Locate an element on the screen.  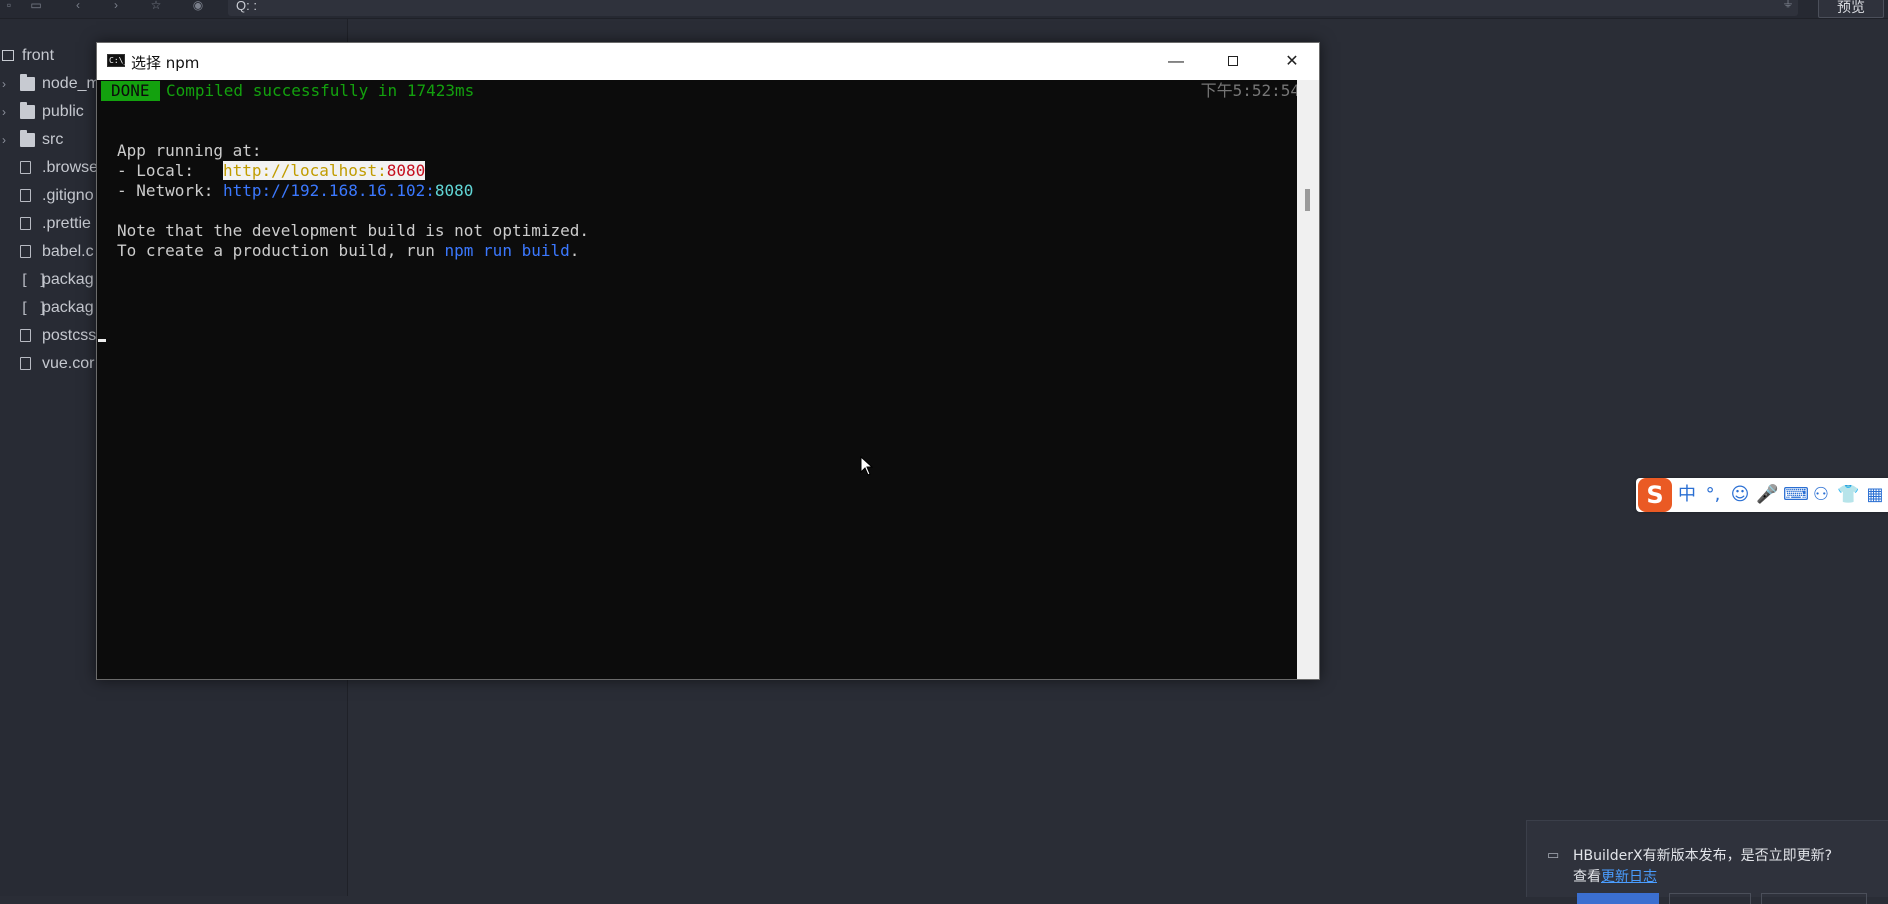
ide-toolbar: ▫ ▭ ‹ › ☆ ◉ Q: : ⏚ 预览 is located at coordinates (944, 9).